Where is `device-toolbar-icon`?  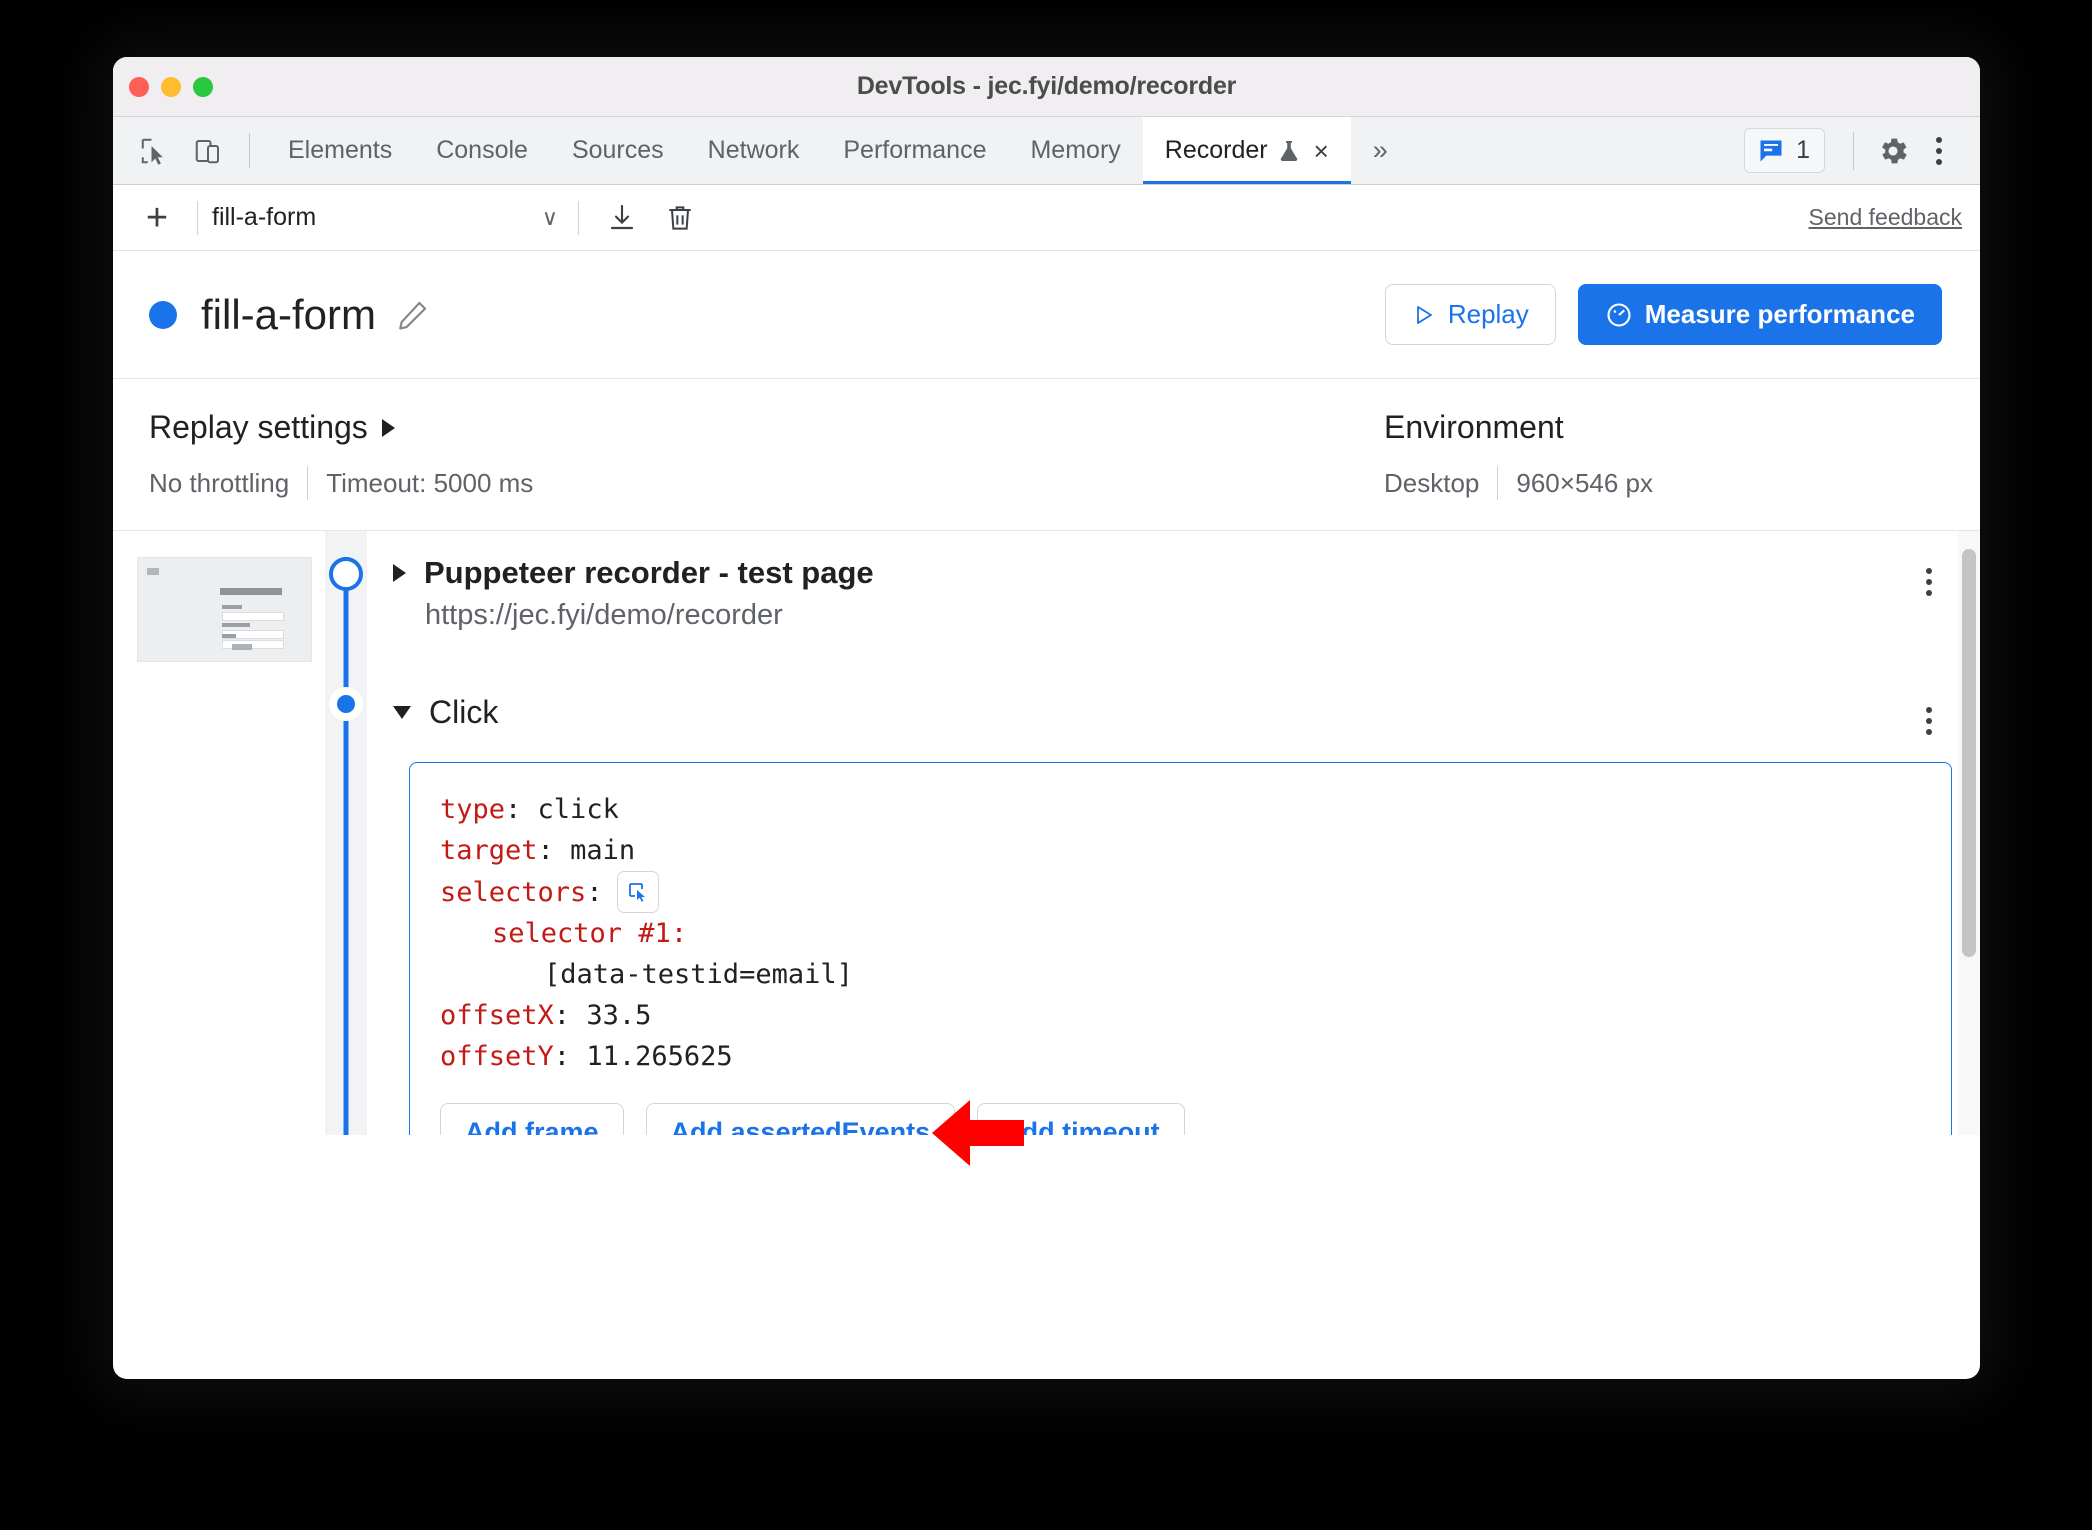 device-toolbar-icon is located at coordinates (208, 150).